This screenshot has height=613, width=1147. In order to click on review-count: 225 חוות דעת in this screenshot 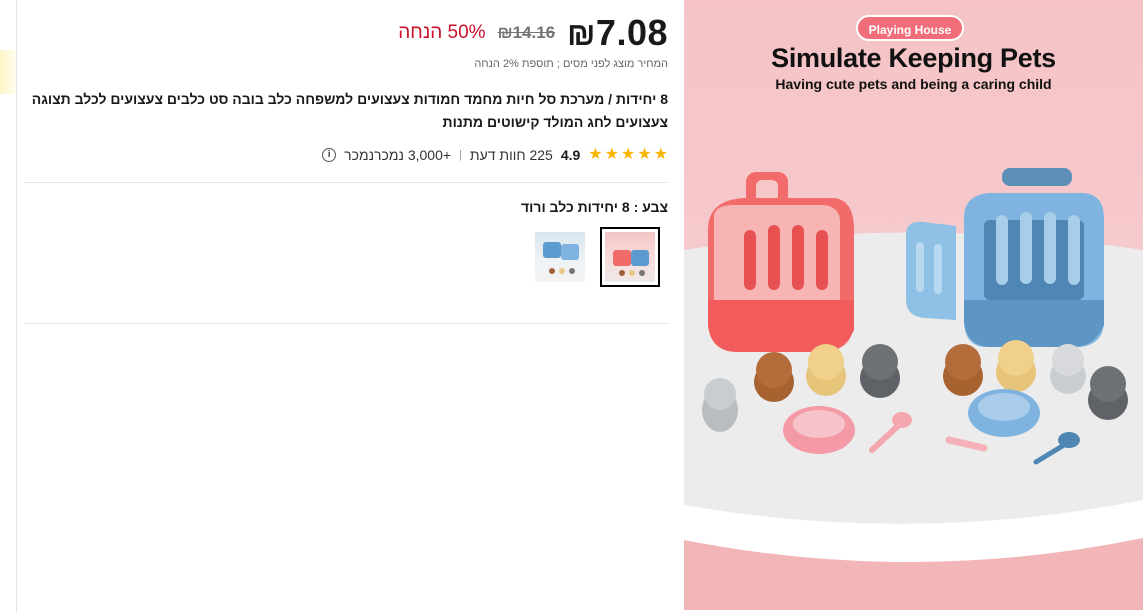, I will do `click(511, 155)`.